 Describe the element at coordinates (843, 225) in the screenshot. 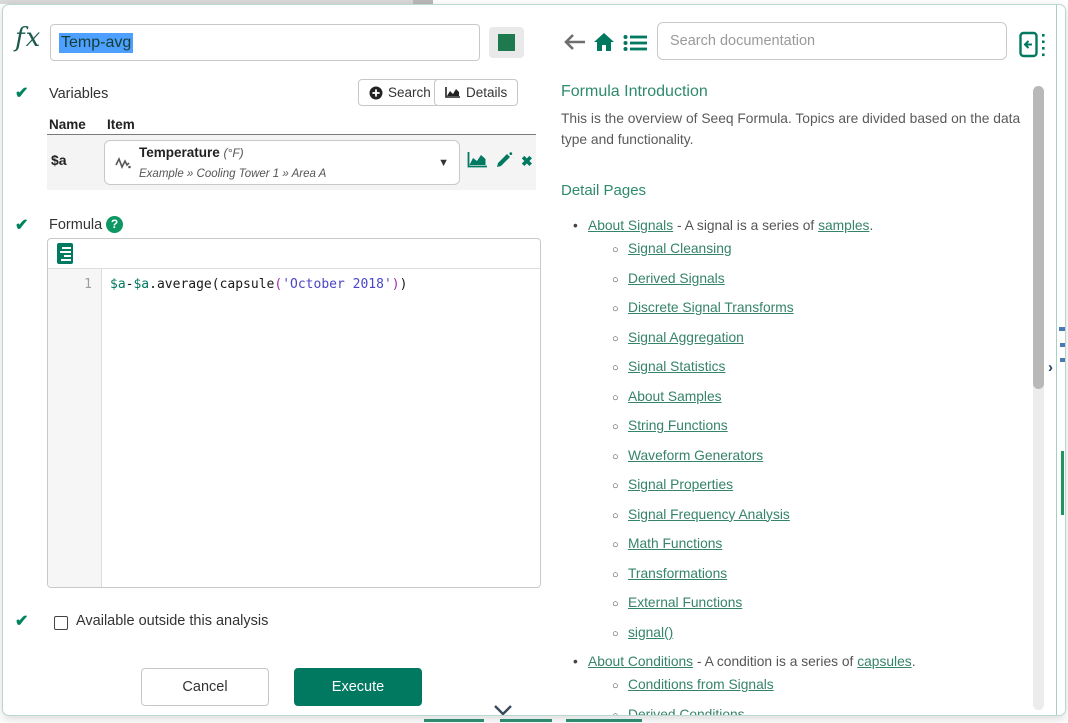

I see `doc-link: samples` at that location.